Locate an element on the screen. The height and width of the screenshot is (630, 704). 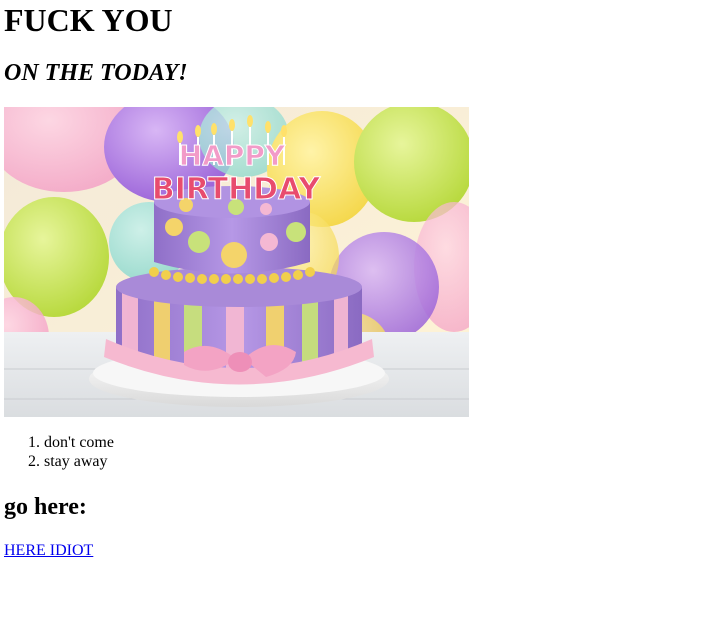
link-container: HERE IDIOT is located at coordinates (352, 550).